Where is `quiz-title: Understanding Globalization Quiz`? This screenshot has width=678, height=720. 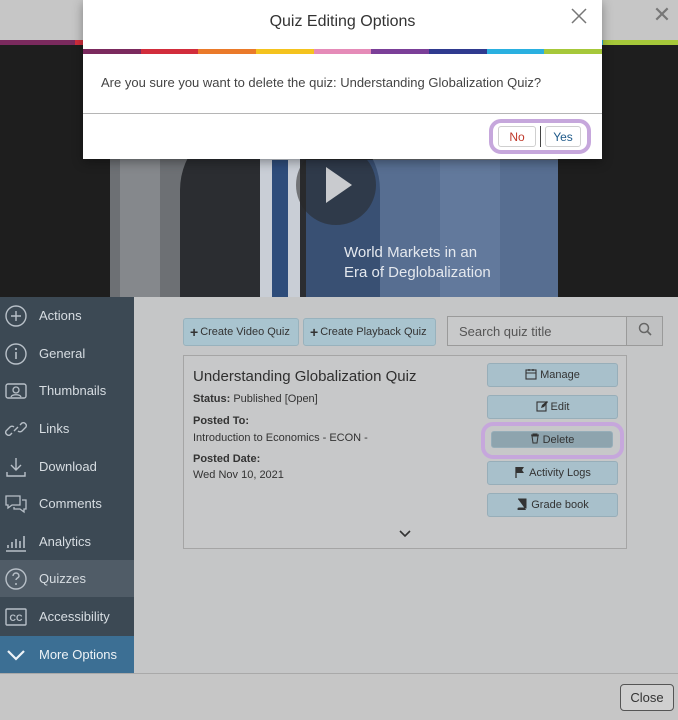
quiz-title: Understanding Globalization Quiz is located at coordinates (305, 376).